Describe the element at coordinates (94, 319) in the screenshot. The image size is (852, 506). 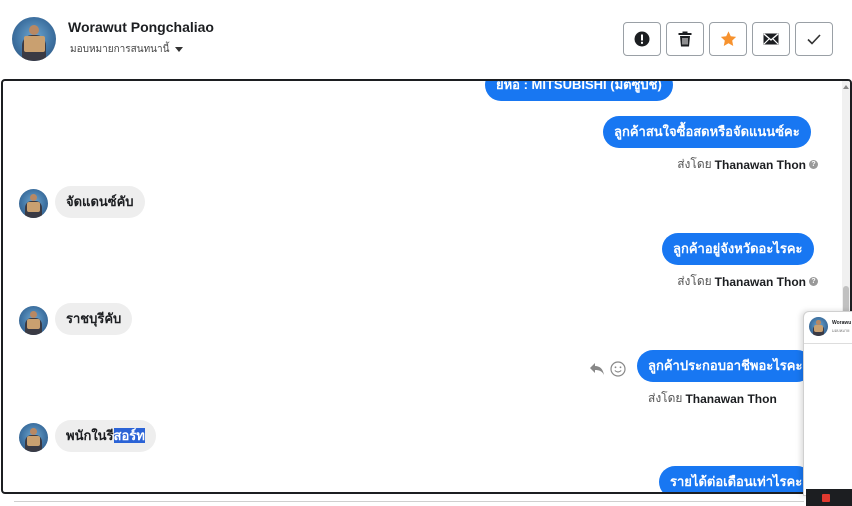
I see `message-incoming: ราชบุรีคับ` at that location.